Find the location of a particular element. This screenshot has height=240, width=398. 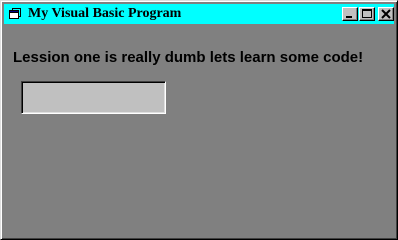

text-input is located at coordinates (93, 97).